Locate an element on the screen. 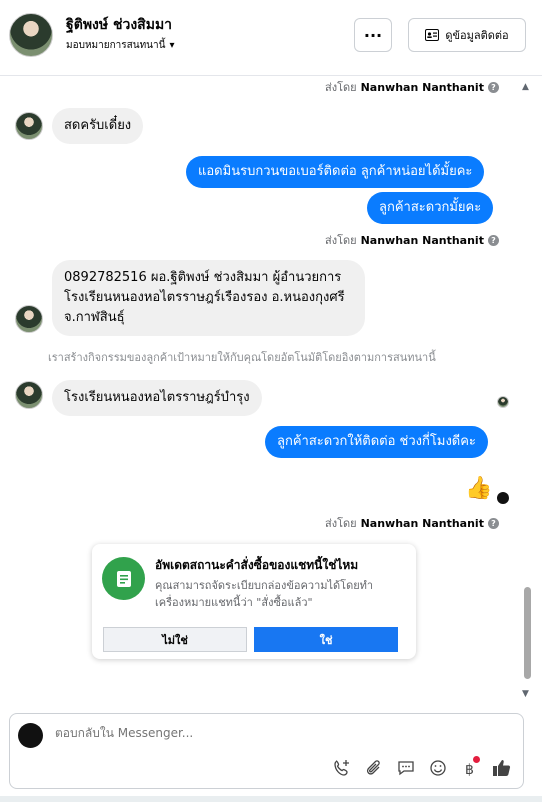  contact-name: ฐิติพงษ์ ช่วงสิมมา is located at coordinates (119, 25).